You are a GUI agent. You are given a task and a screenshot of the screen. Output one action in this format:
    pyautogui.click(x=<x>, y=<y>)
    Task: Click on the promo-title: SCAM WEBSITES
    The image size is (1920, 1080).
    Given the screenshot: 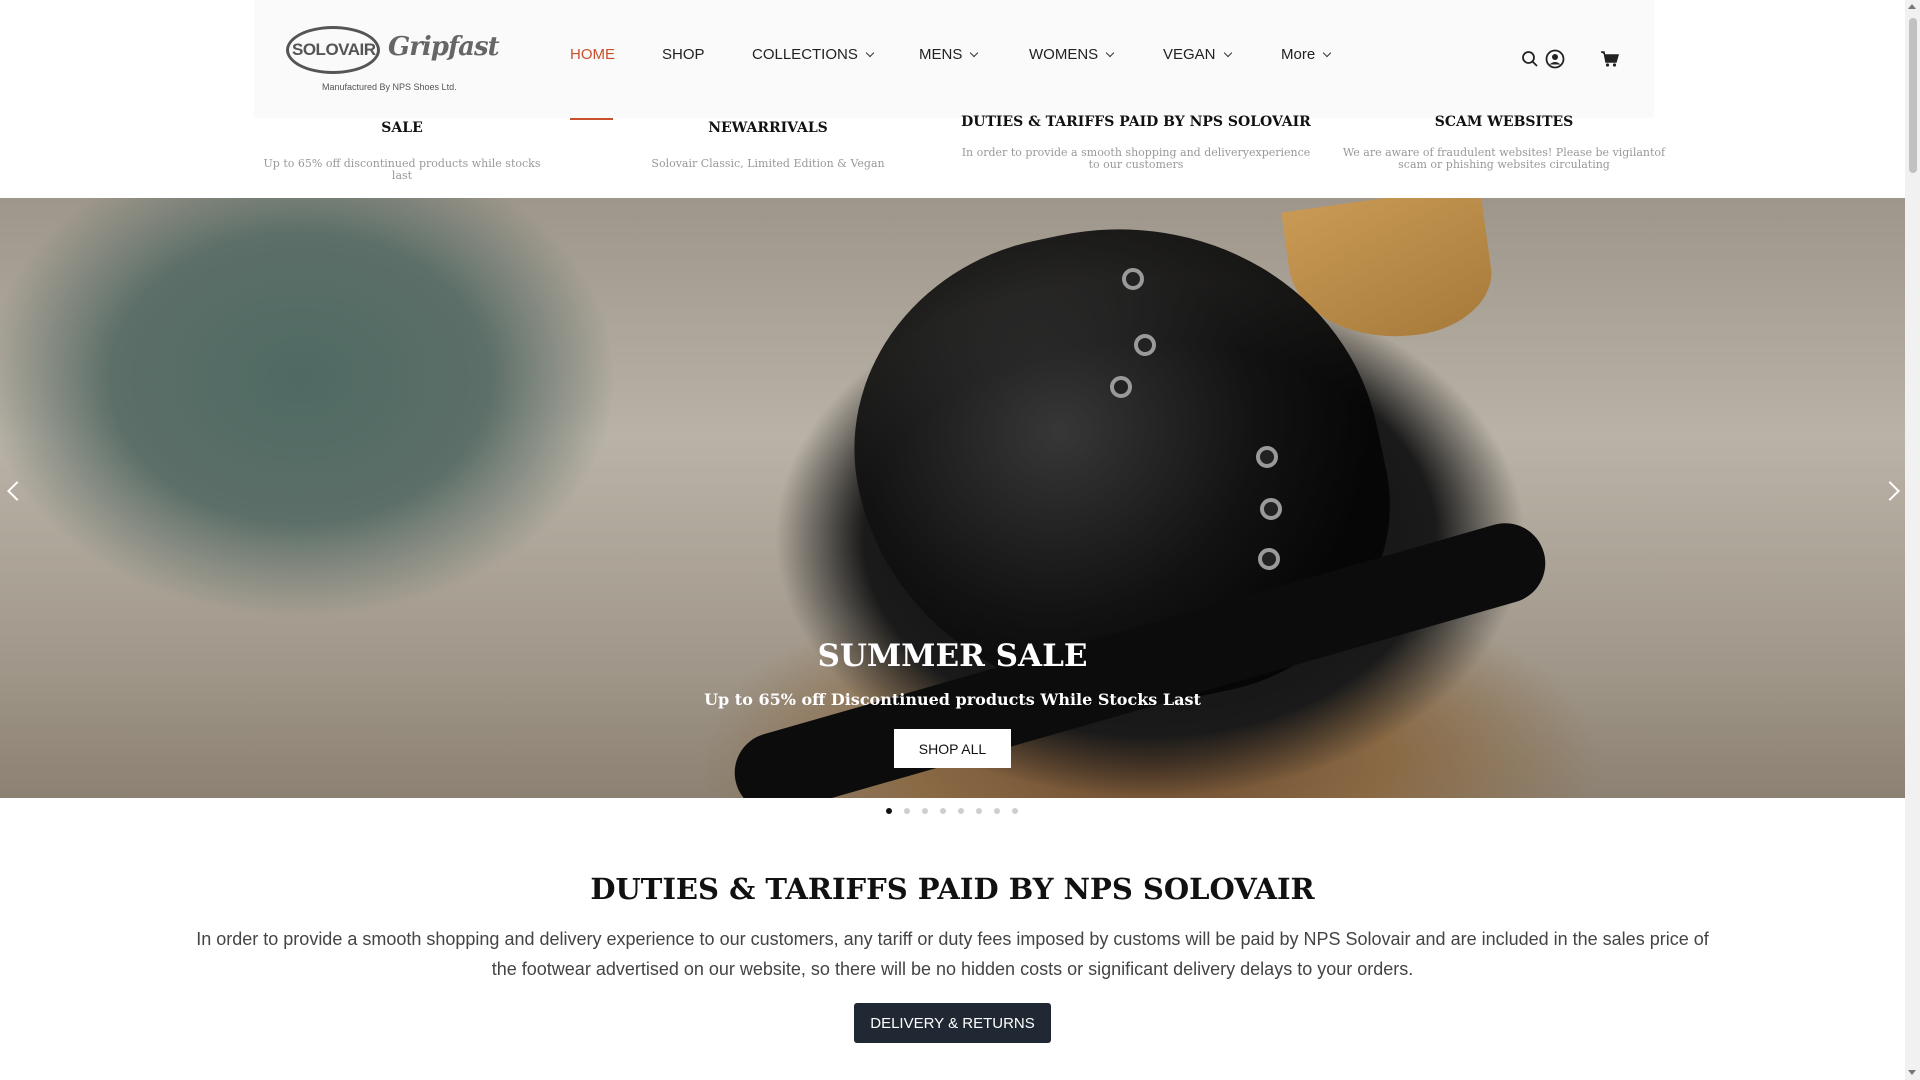 What is the action you would take?
    pyautogui.click(x=1504, y=122)
    